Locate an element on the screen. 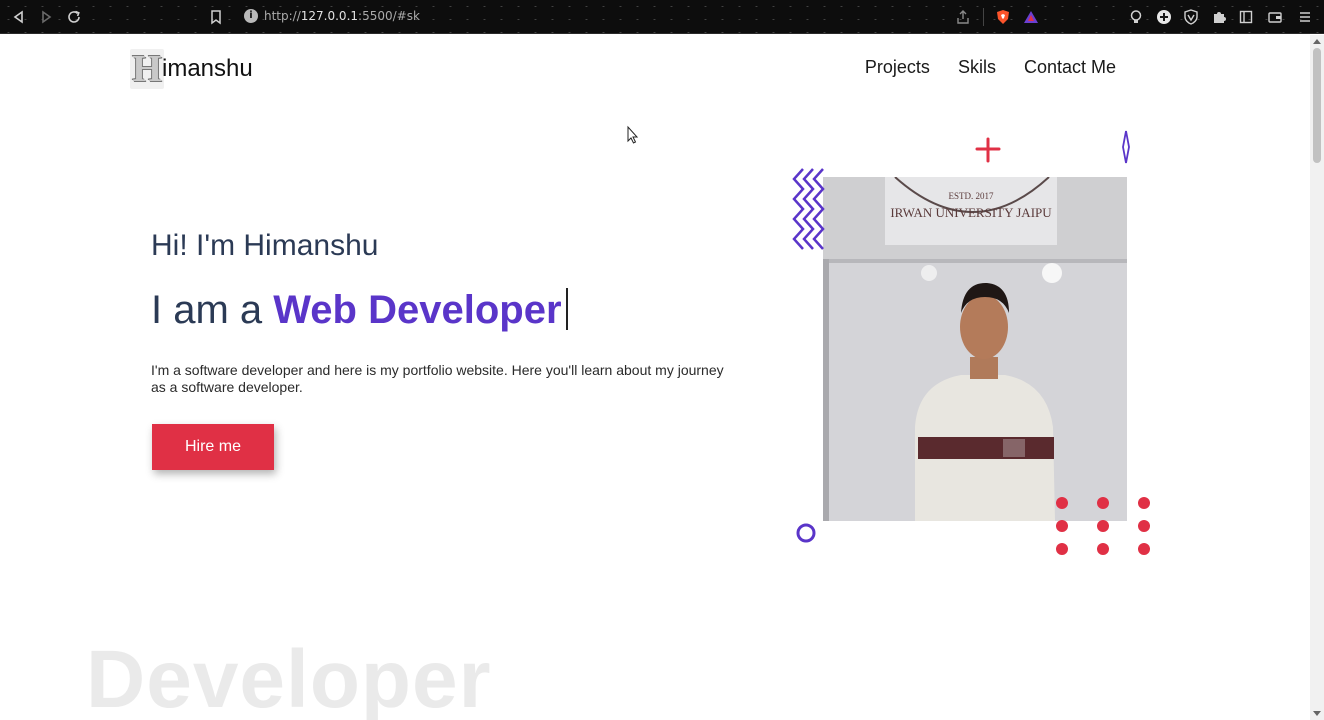 The image size is (1324, 720). banner-text: IRWAN UNIVERSITY JAIPU is located at coordinates (971, 212).